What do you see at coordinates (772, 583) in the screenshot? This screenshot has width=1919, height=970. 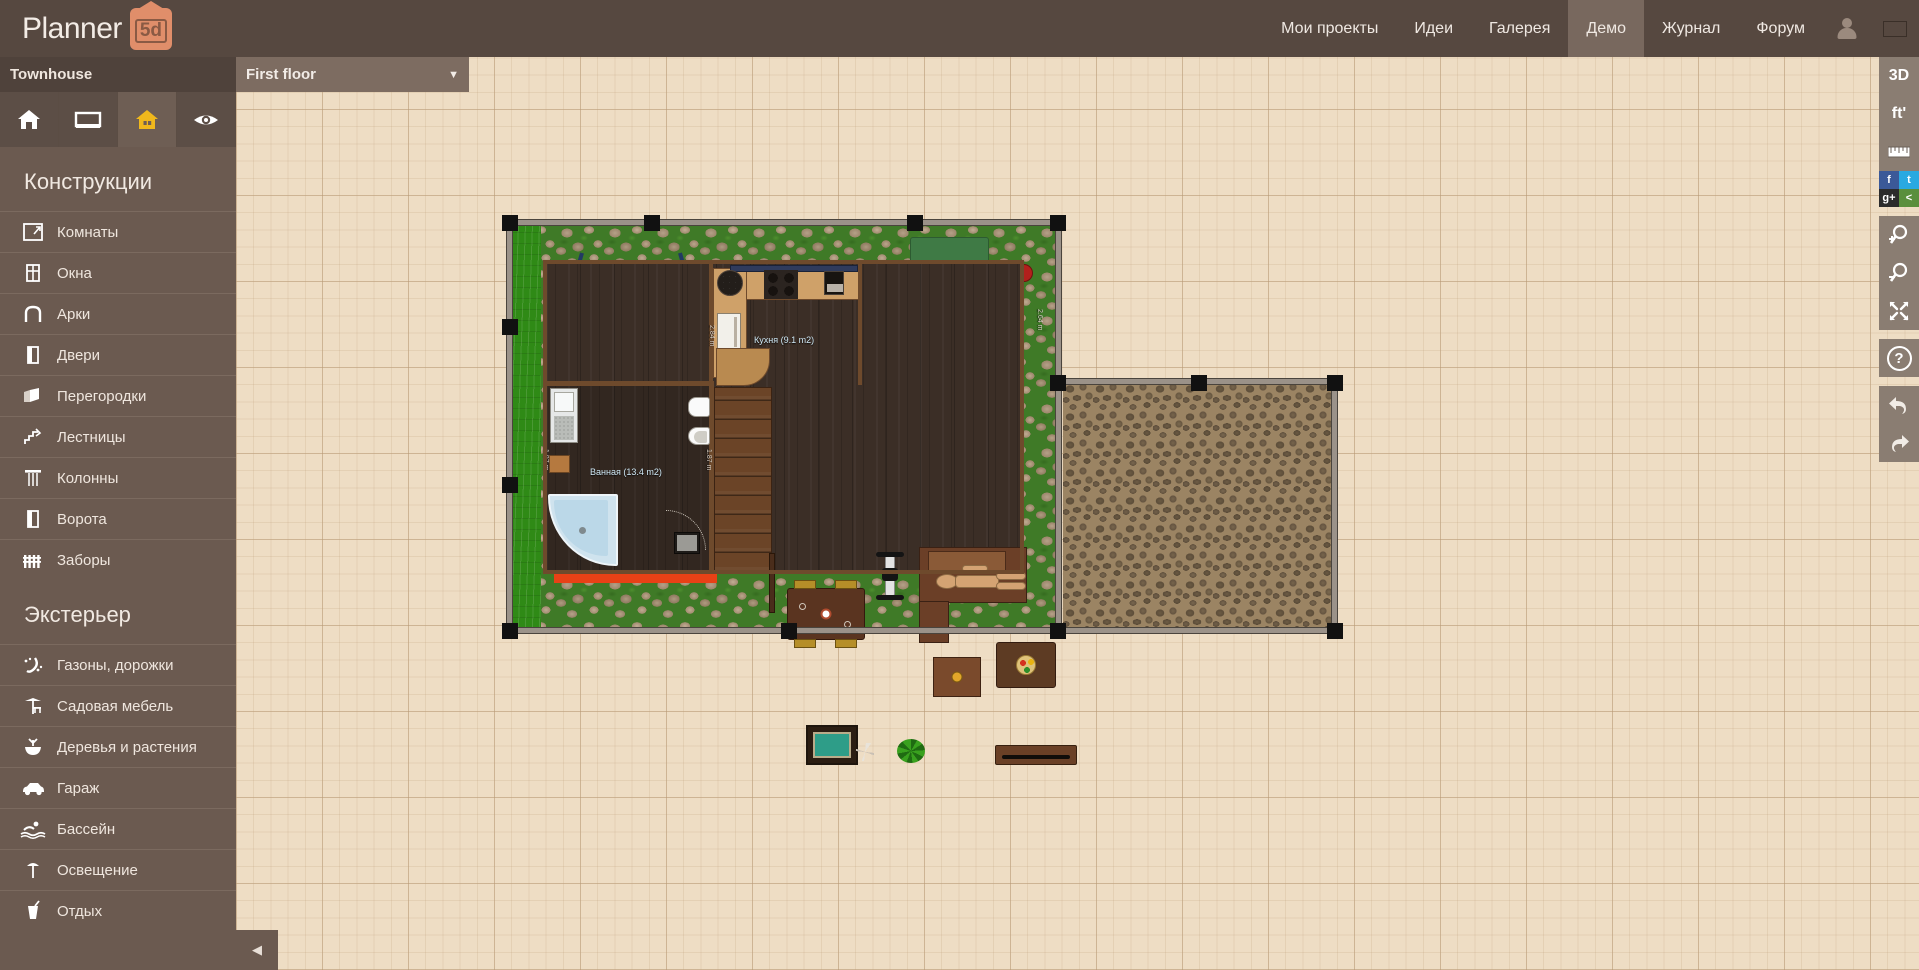 I see `armchair` at bounding box center [772, 583].